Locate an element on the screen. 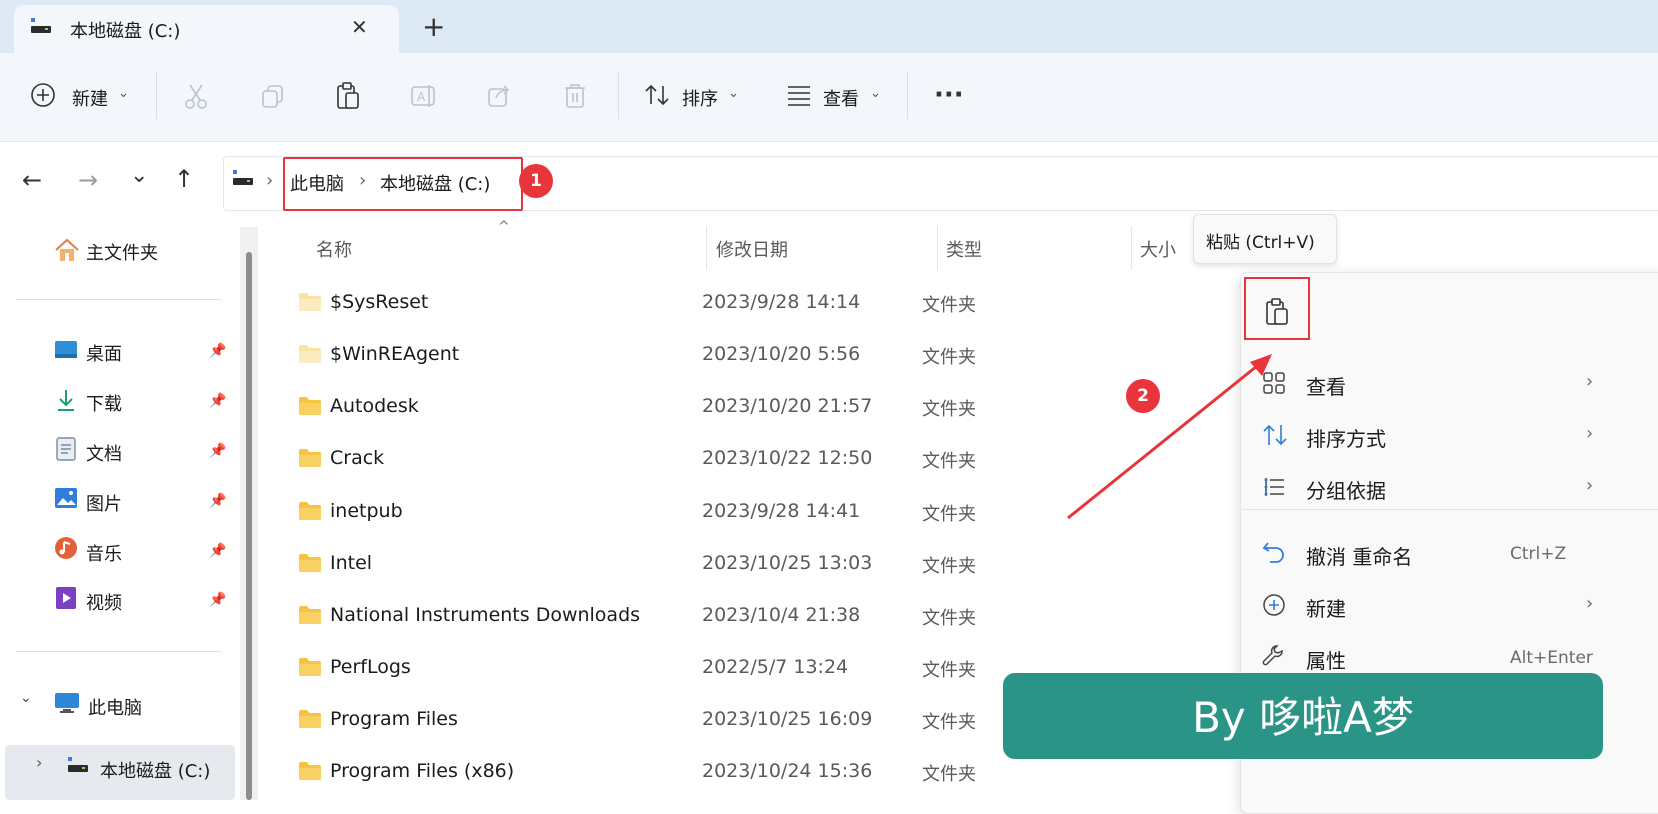 This screenshot has width=1658, height=814. menu-item-view: 查看 is located at coordinates (1326, 385).